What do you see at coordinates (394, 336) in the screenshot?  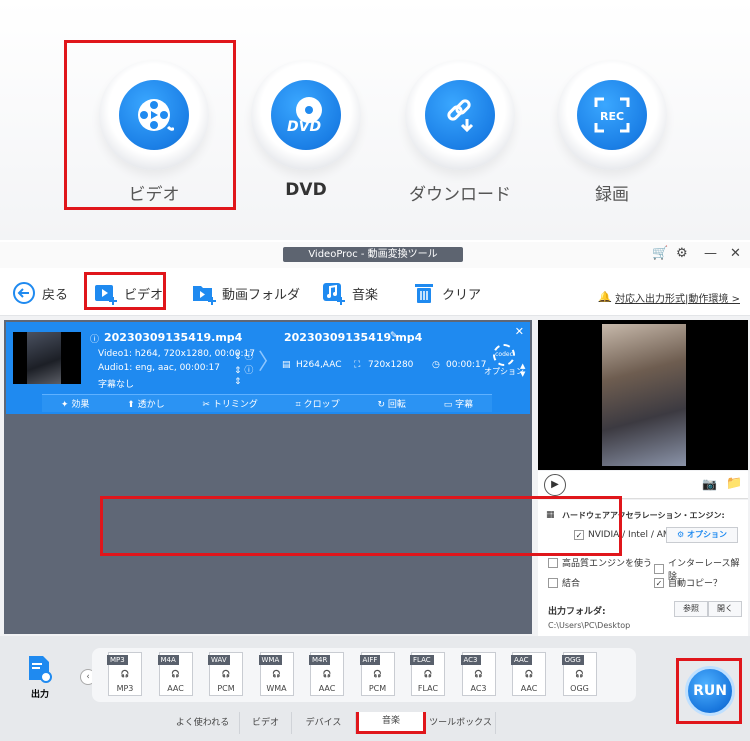 I see `rename-pencil-icon: ✎` at bounding box center [394, 336].